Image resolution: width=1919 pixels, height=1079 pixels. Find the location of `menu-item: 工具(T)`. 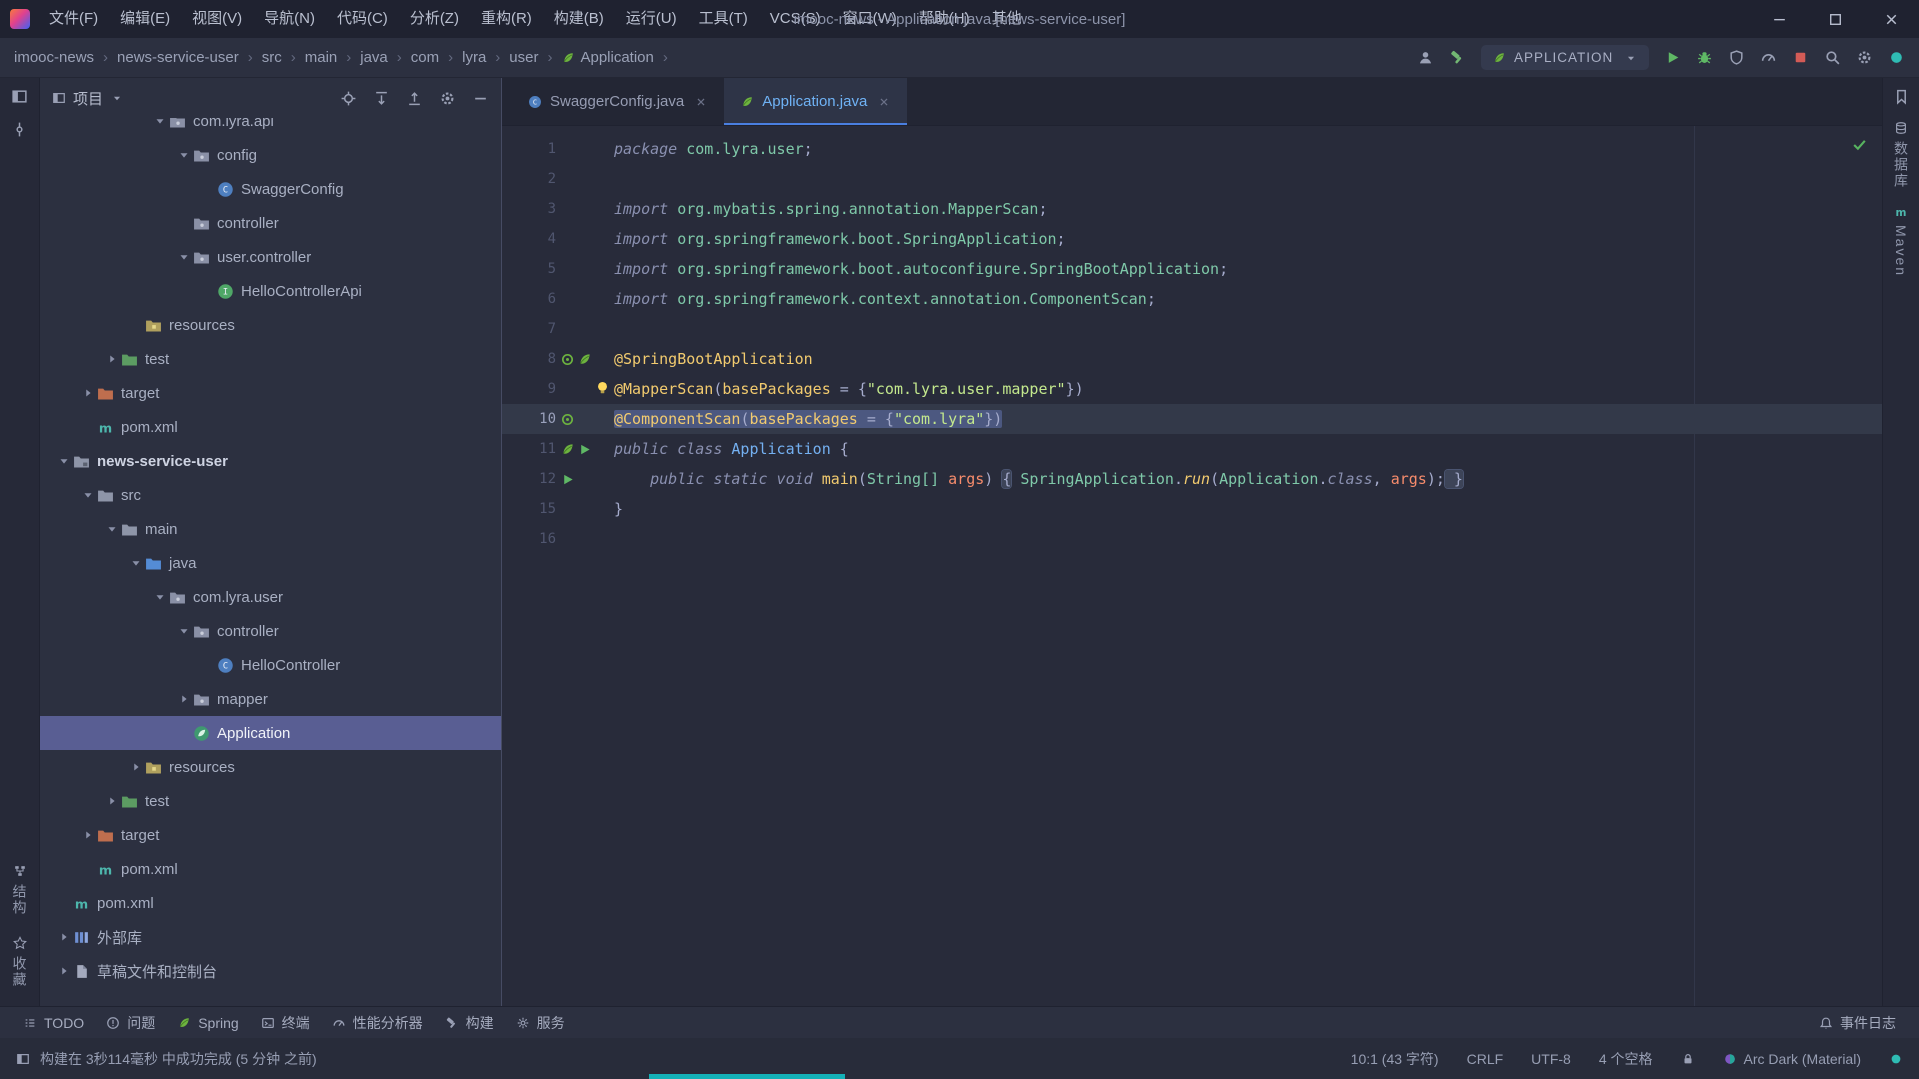

menu-item: 工具(T) is located at coordinates (723, 19).